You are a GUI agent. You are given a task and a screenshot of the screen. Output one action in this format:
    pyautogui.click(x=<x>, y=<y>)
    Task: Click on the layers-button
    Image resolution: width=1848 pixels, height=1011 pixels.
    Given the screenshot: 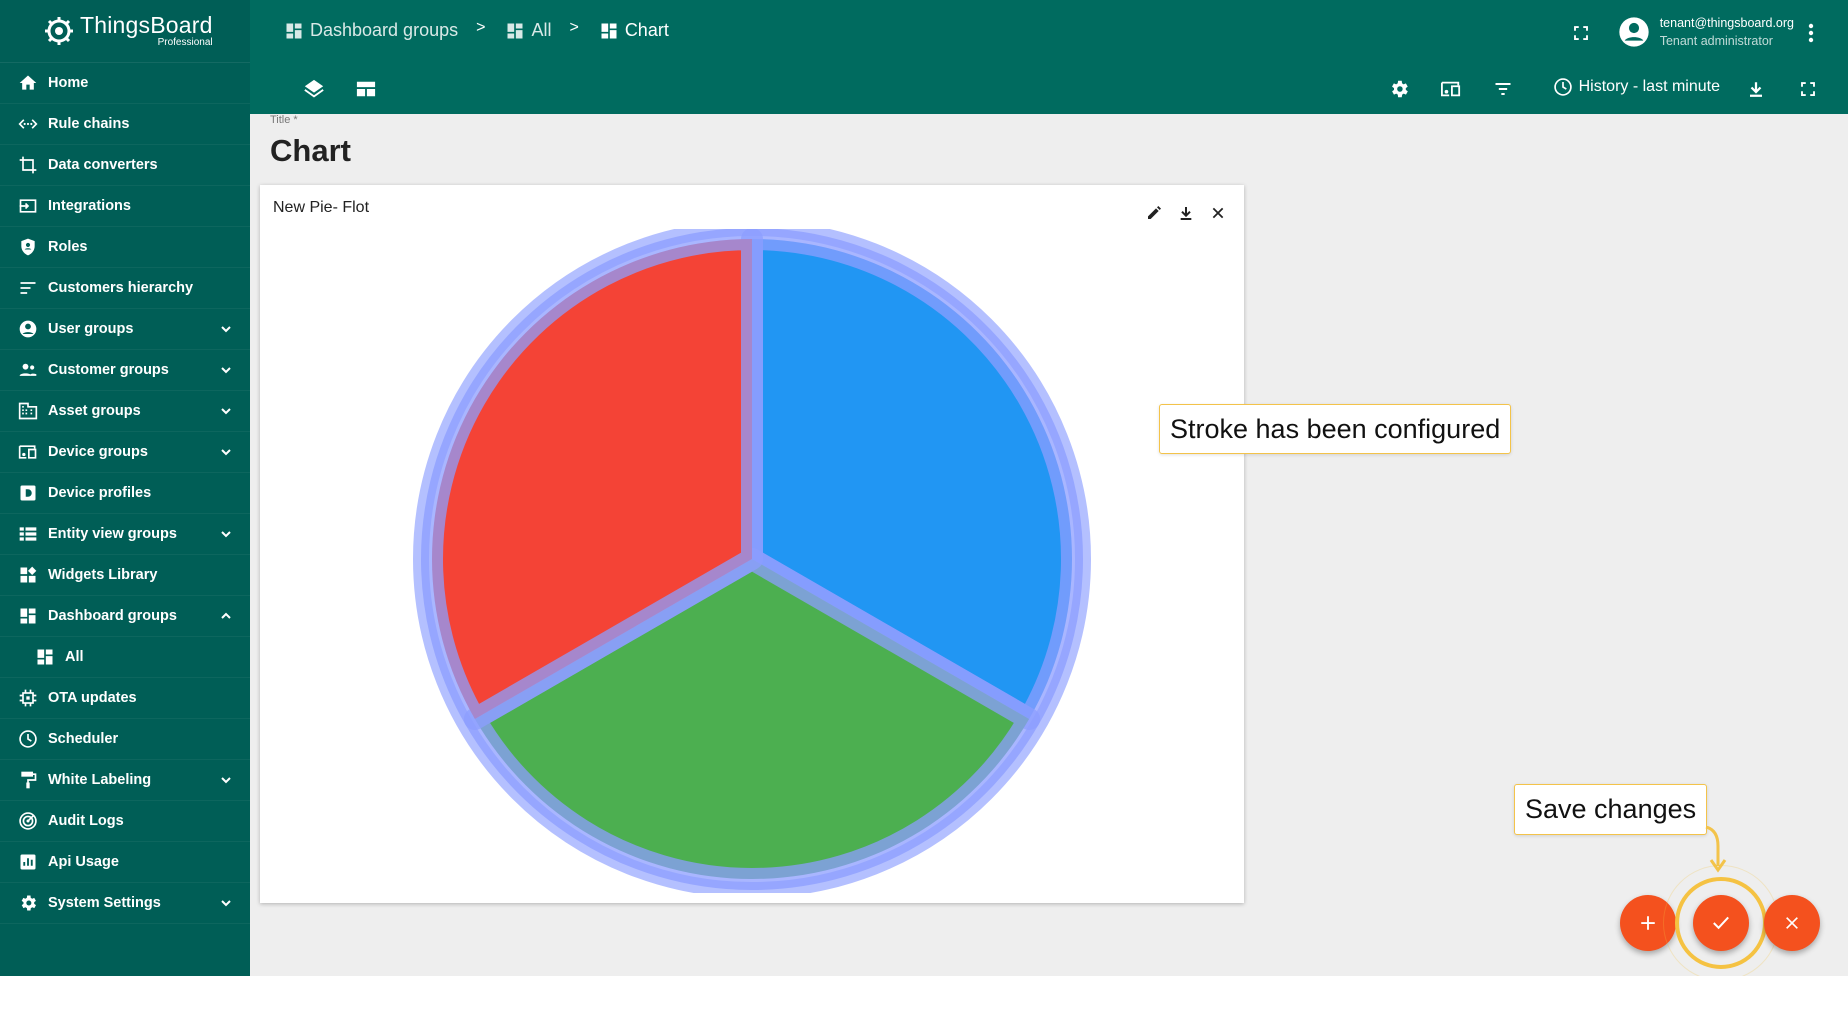 What is the action you would take?
    pyautogui.click(x=314, y=89)
    